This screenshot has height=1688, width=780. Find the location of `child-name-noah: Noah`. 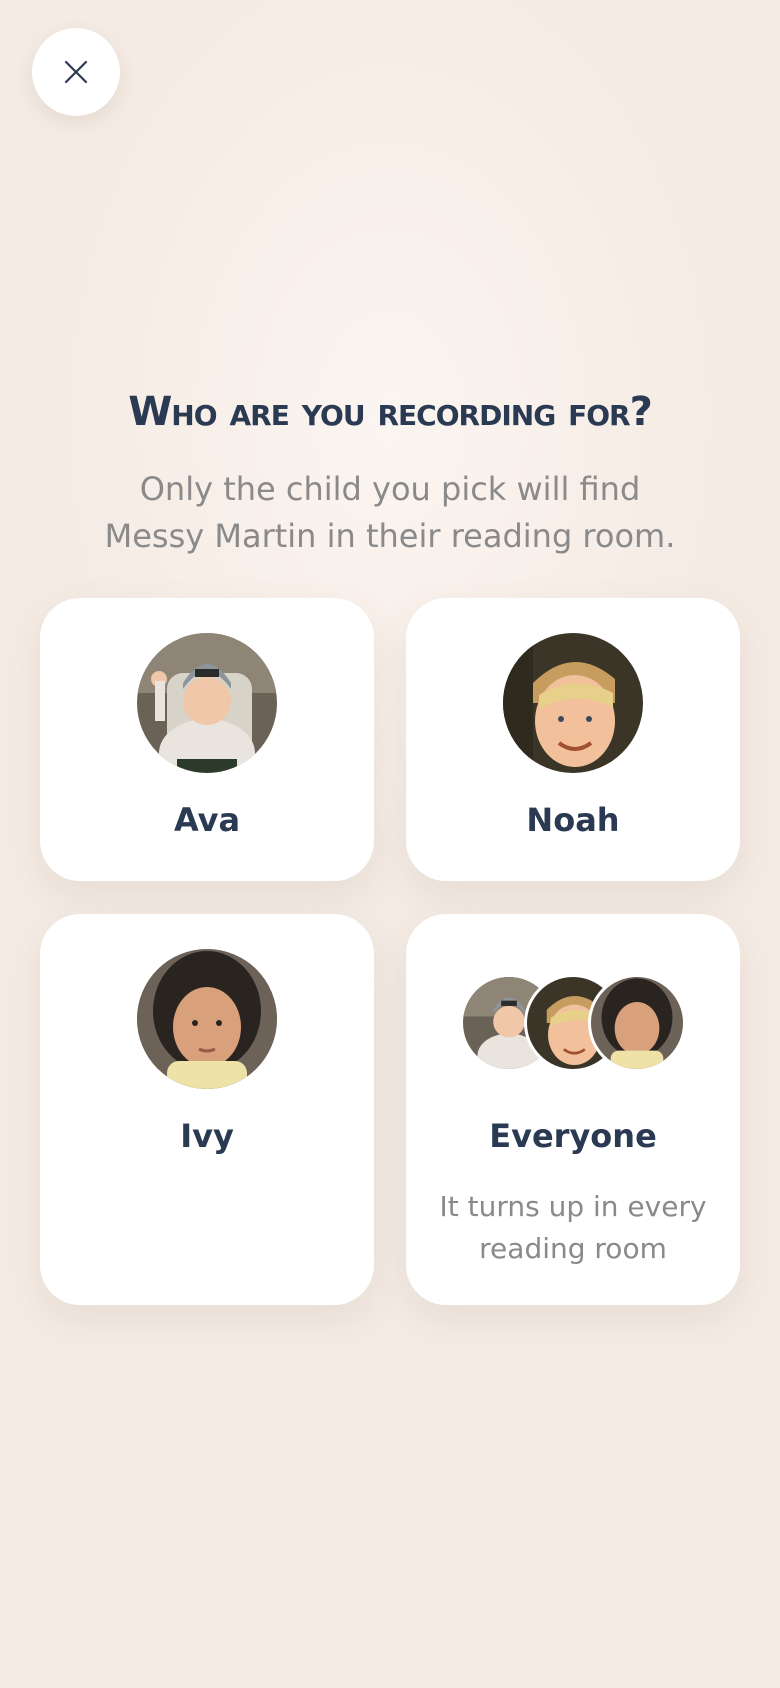

child-name-noah: Noah is located at coordinates (573, 820).